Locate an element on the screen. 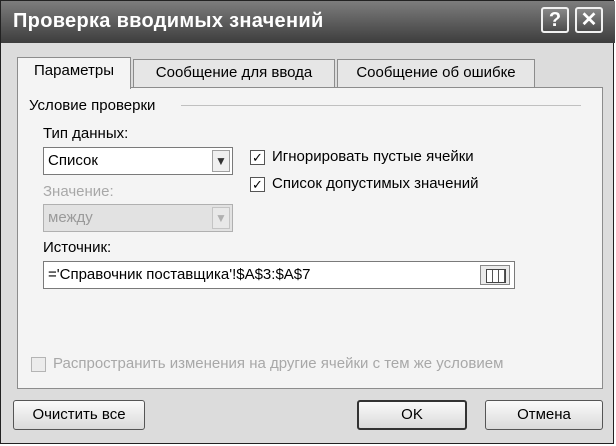 The width and height of the screenshot is (616, 446). help-icon: ? is located at coordinates (555, 20).